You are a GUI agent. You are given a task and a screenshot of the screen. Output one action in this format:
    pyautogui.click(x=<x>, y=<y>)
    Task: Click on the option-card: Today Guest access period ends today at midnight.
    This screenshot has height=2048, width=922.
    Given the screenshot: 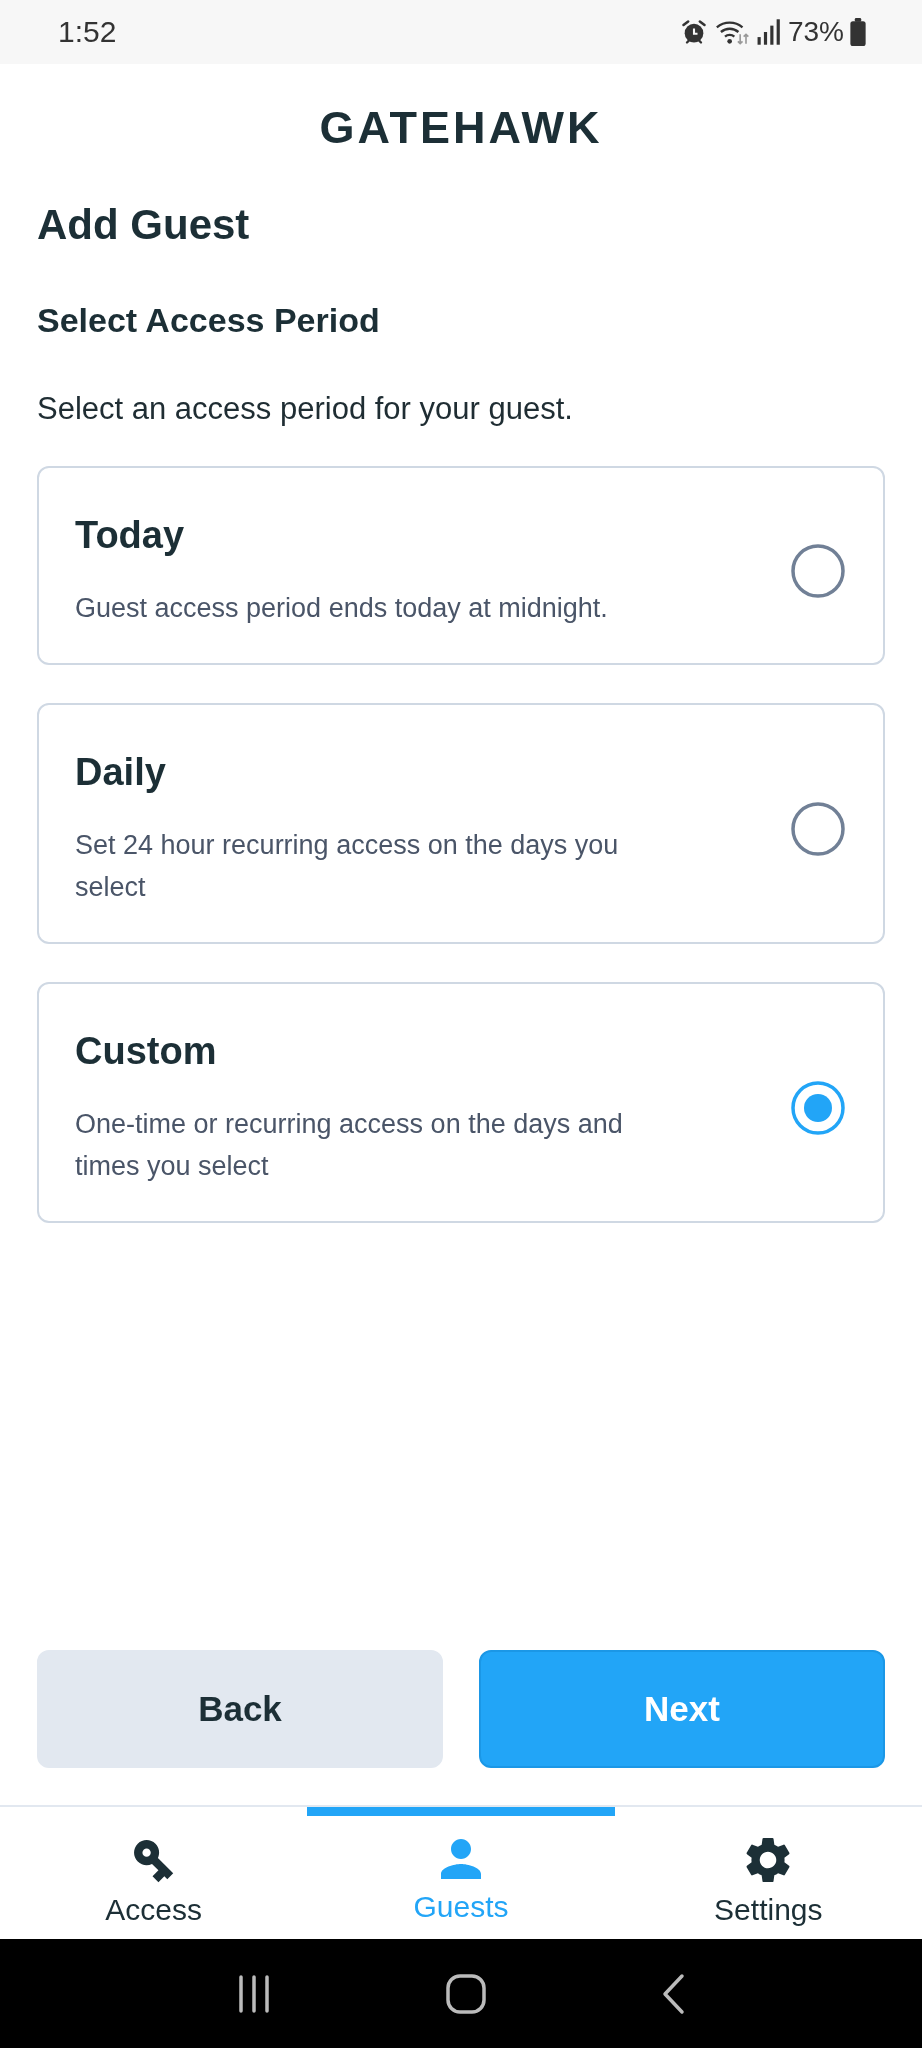 What is the action you would take?
    pyautogui.click(x=461, y=565)
    